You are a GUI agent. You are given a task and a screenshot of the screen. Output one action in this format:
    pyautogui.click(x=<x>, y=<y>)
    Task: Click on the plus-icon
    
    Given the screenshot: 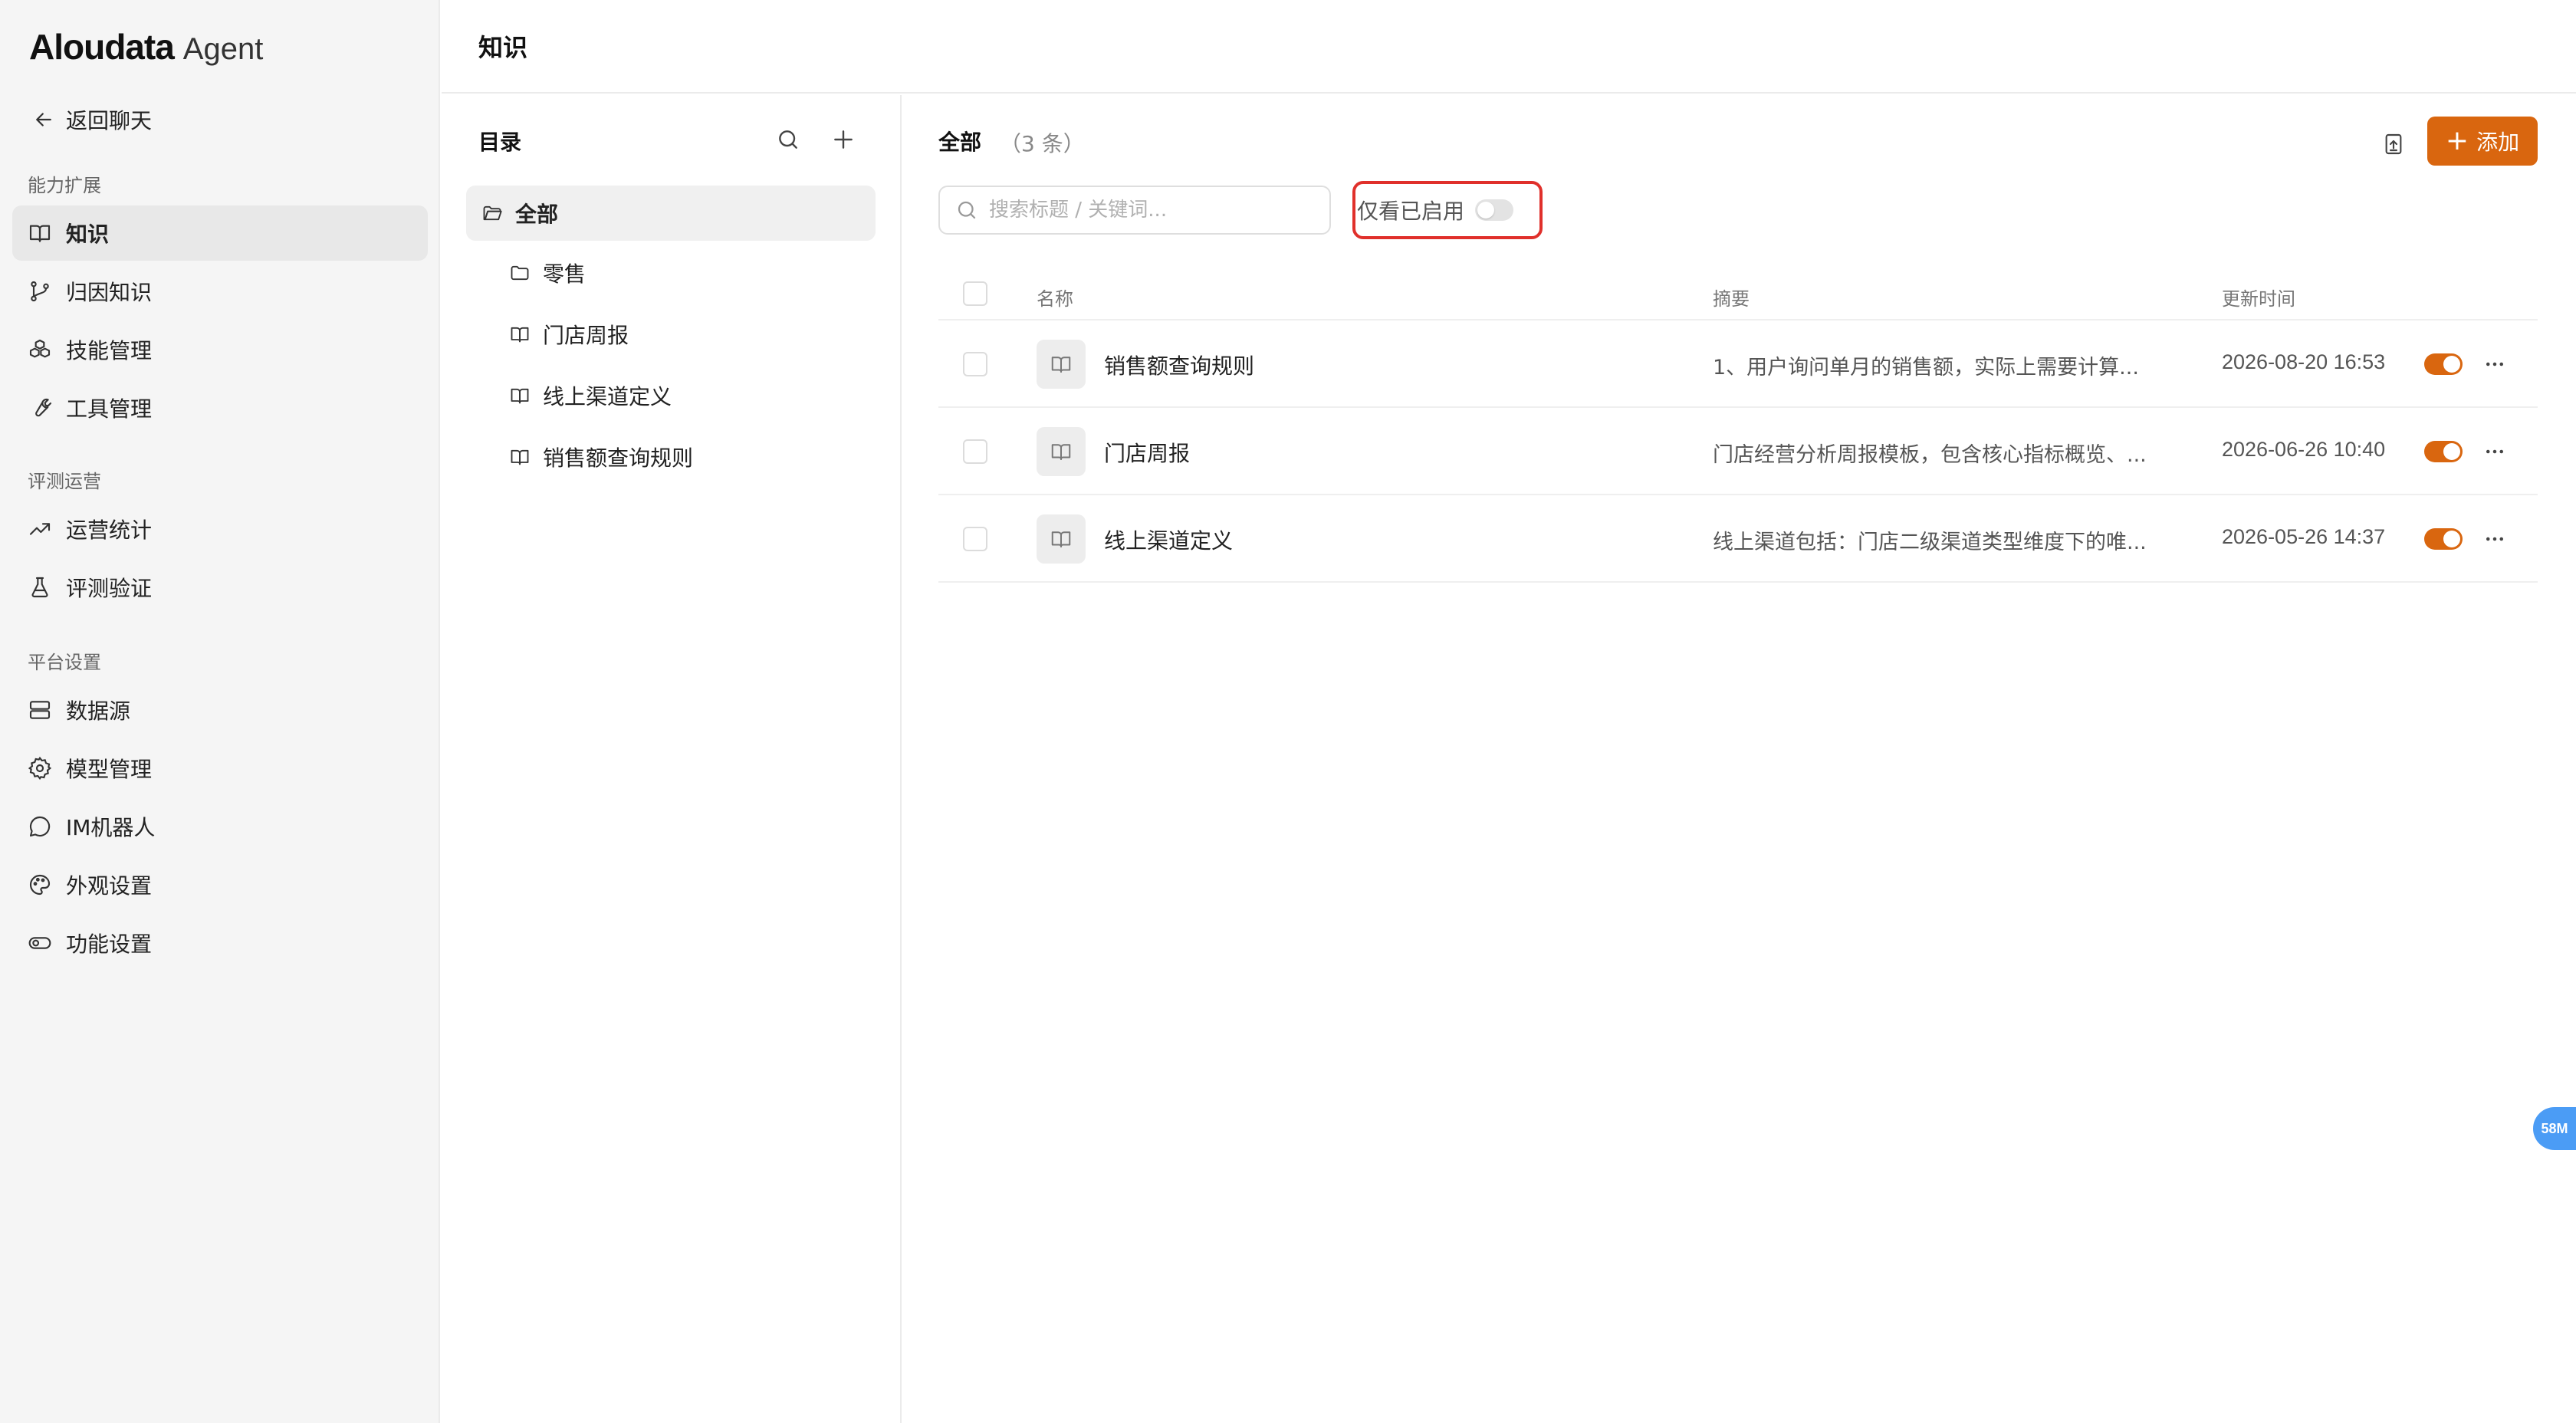 What is the action you would take?
    pyautogui.click(x=843, y=139)
    